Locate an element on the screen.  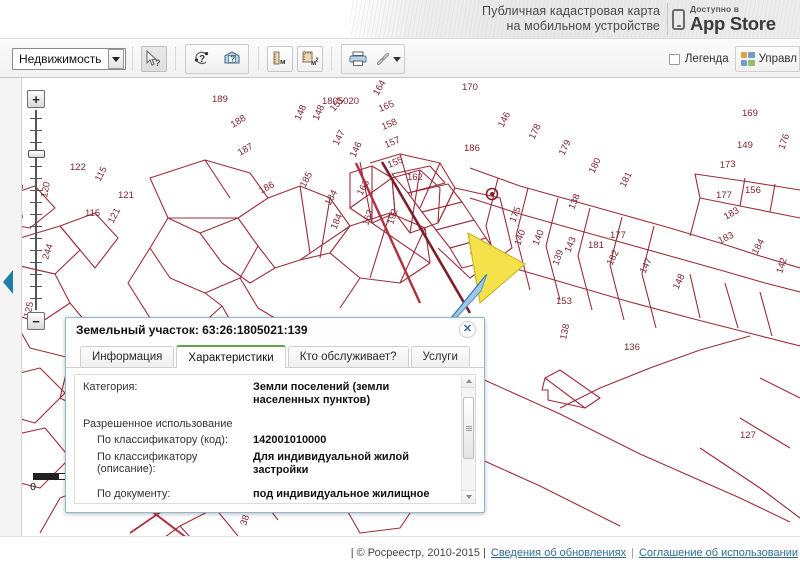
chevron-left-icon is located at coordinates (8, 282).